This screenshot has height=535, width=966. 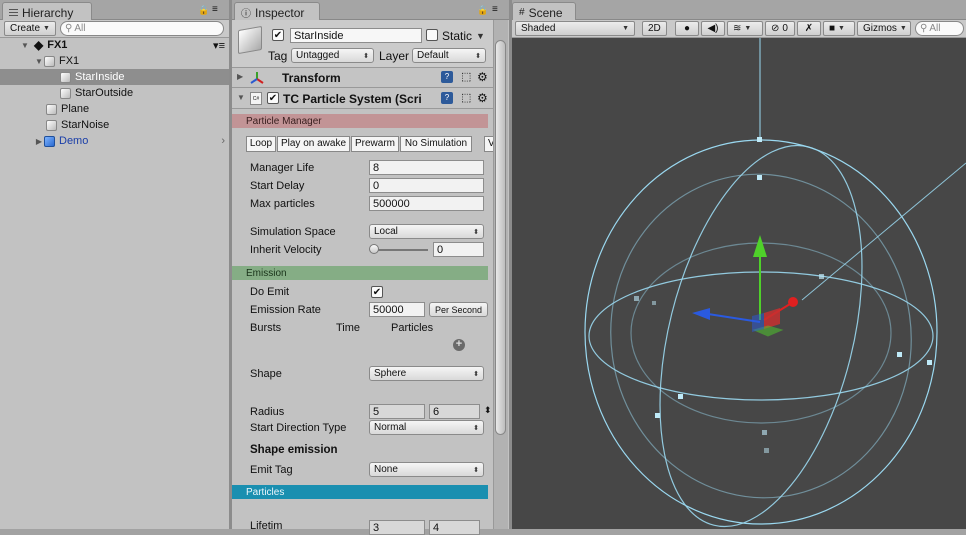 What do you see at coordinates (459, 345) in the screenshot?
I see `add-burst-icon: +` at bounding box center [459, 345].